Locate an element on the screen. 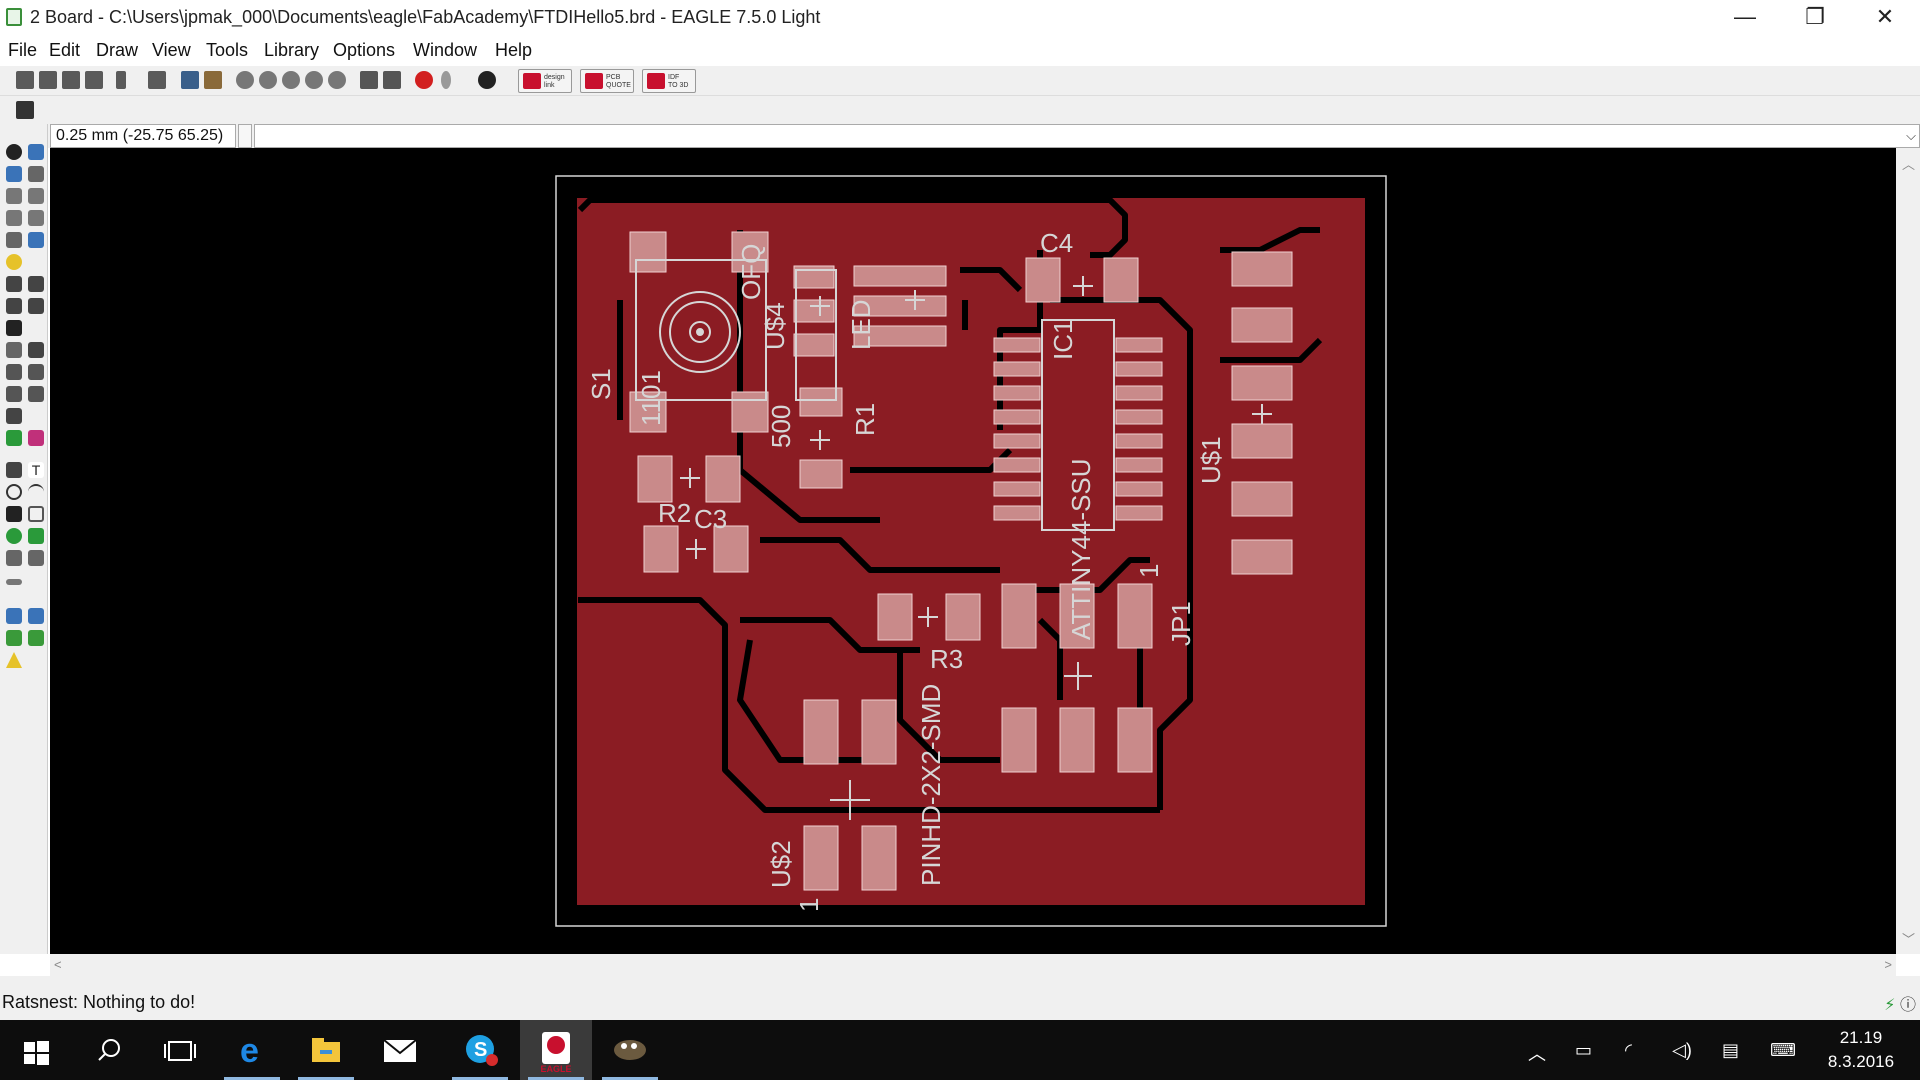 The width and height of the screenshot is (1920, 1085). change-icon is located at coordinates (36, 240).